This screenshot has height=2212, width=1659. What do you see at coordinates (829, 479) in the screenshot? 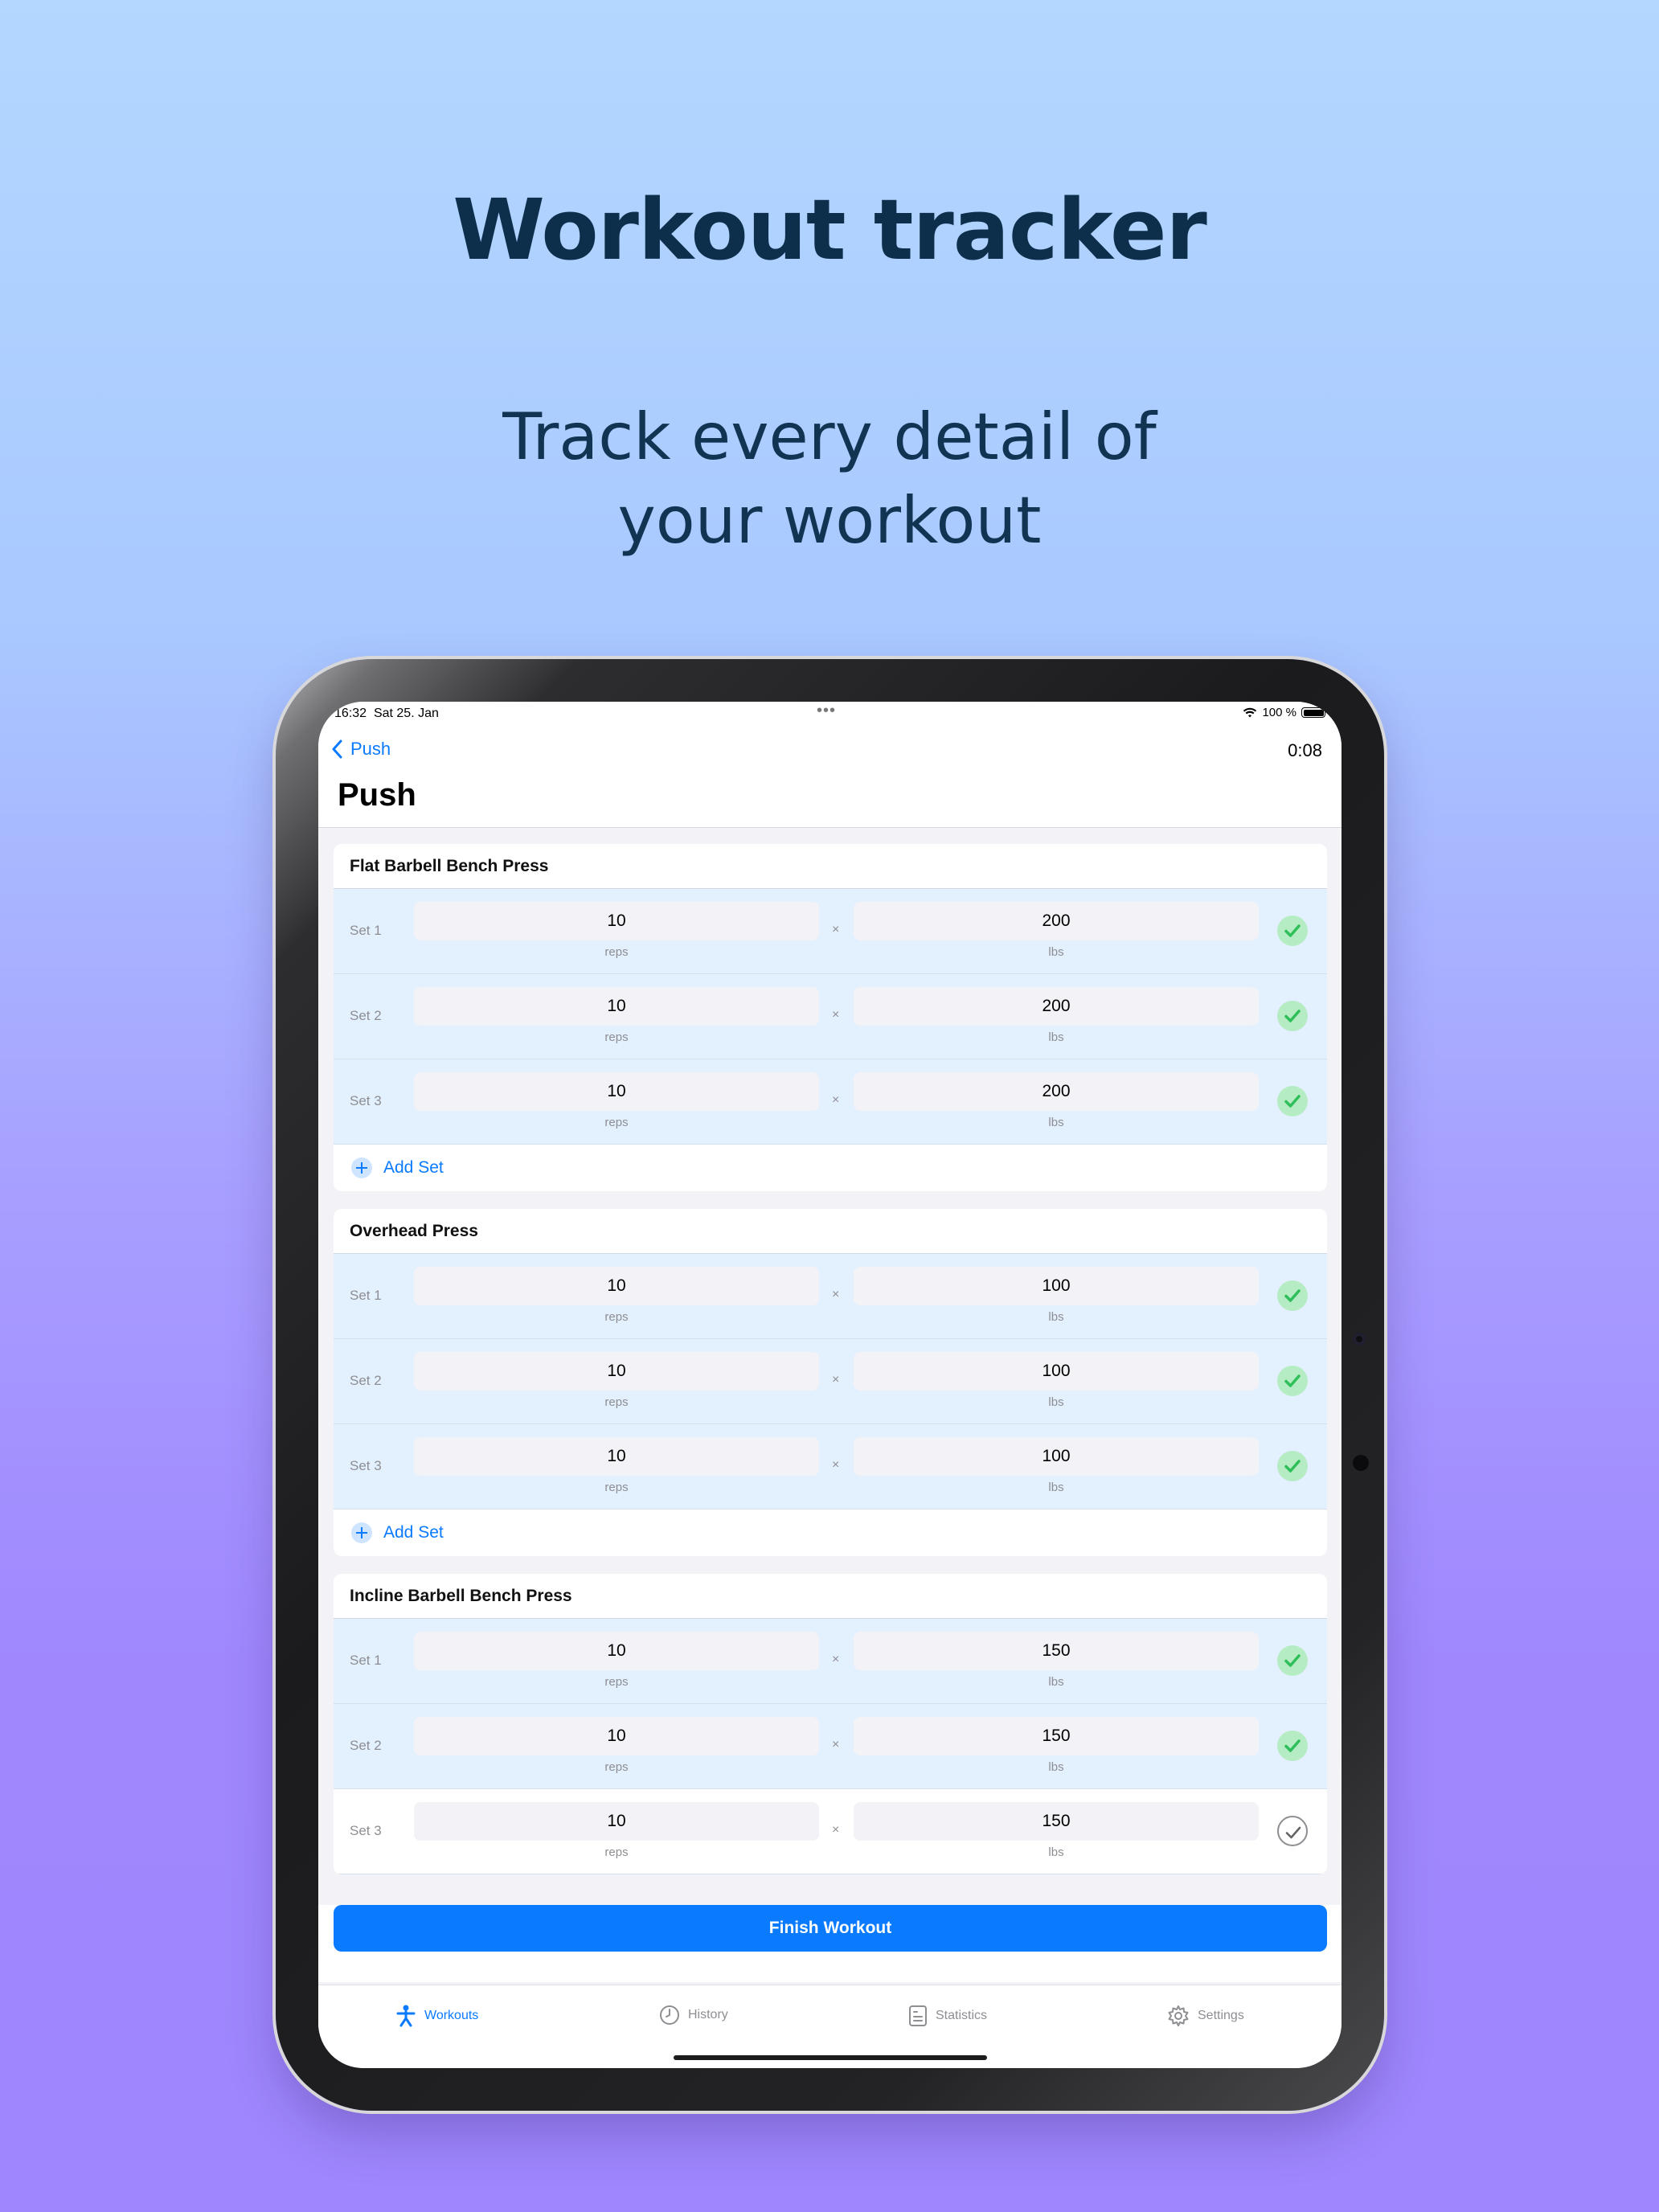
I see `subheadline: Track every detail of your workout` at bounding box center [829, 479].